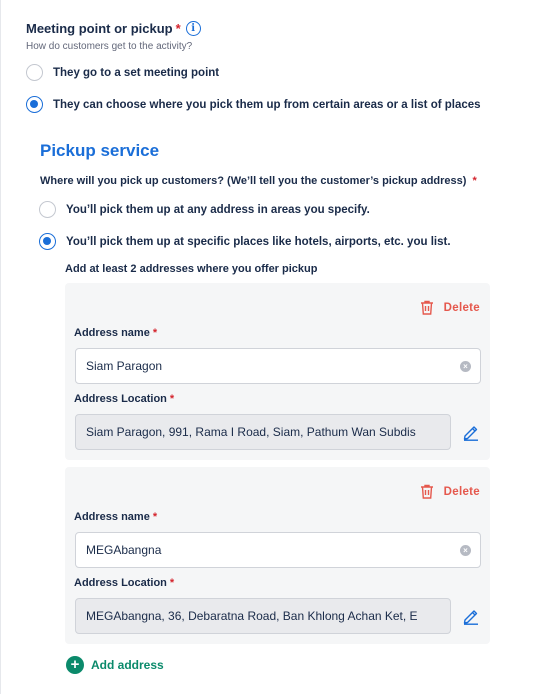 This screenshot has height=694, width=553. What do you see at coordinates (278, 366) in the screenshot?
I see `address-name-input: Siam Paragon ×` at bounding box center [278, 366].